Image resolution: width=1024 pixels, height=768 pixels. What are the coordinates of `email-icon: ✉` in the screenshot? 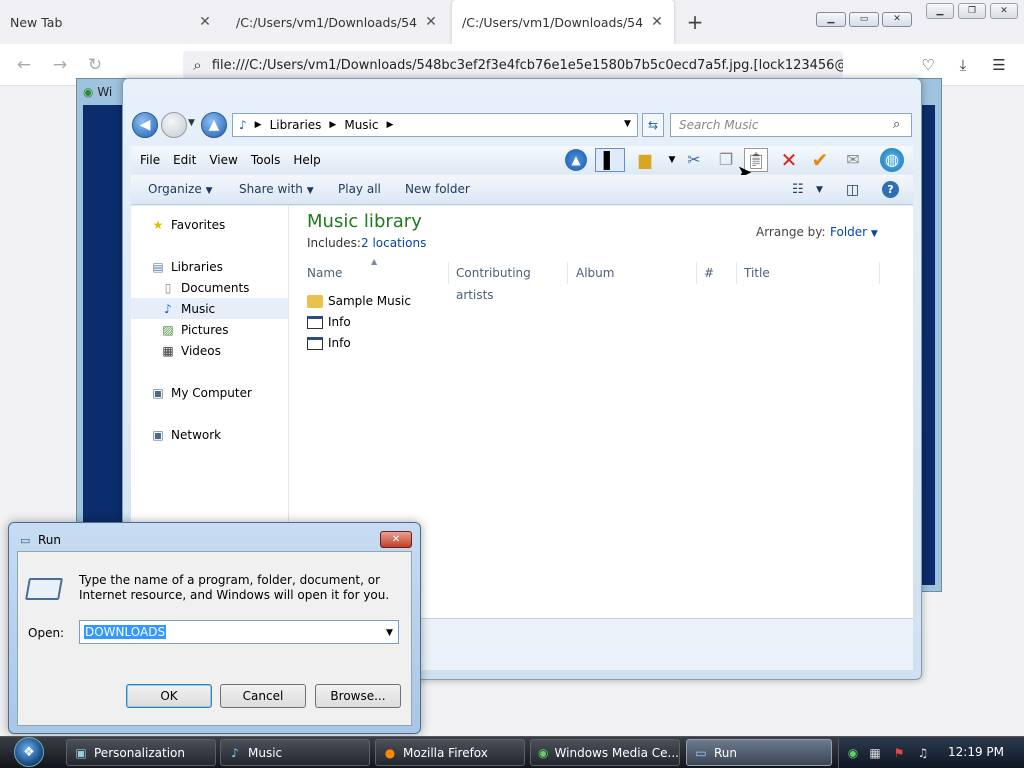 It's located at (853, 160).